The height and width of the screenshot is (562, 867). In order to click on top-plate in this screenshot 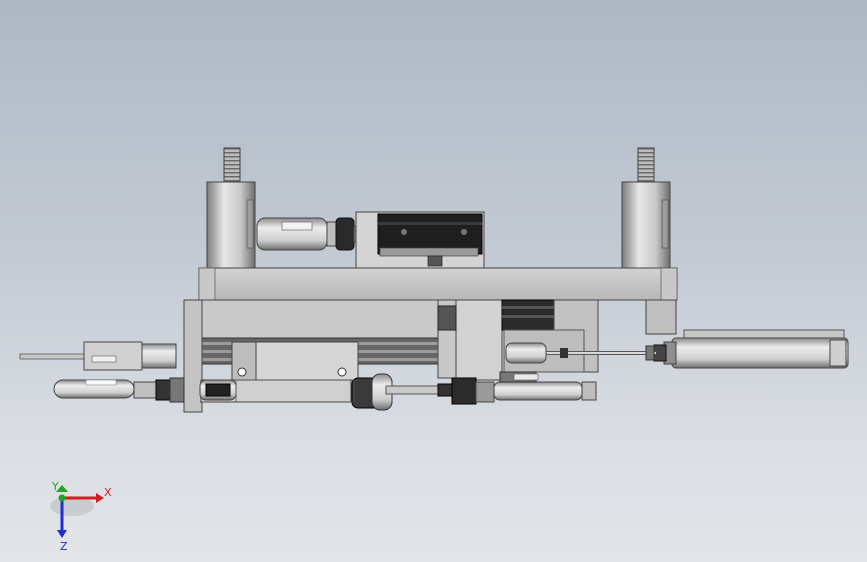, I will do `click(438, 284)`.